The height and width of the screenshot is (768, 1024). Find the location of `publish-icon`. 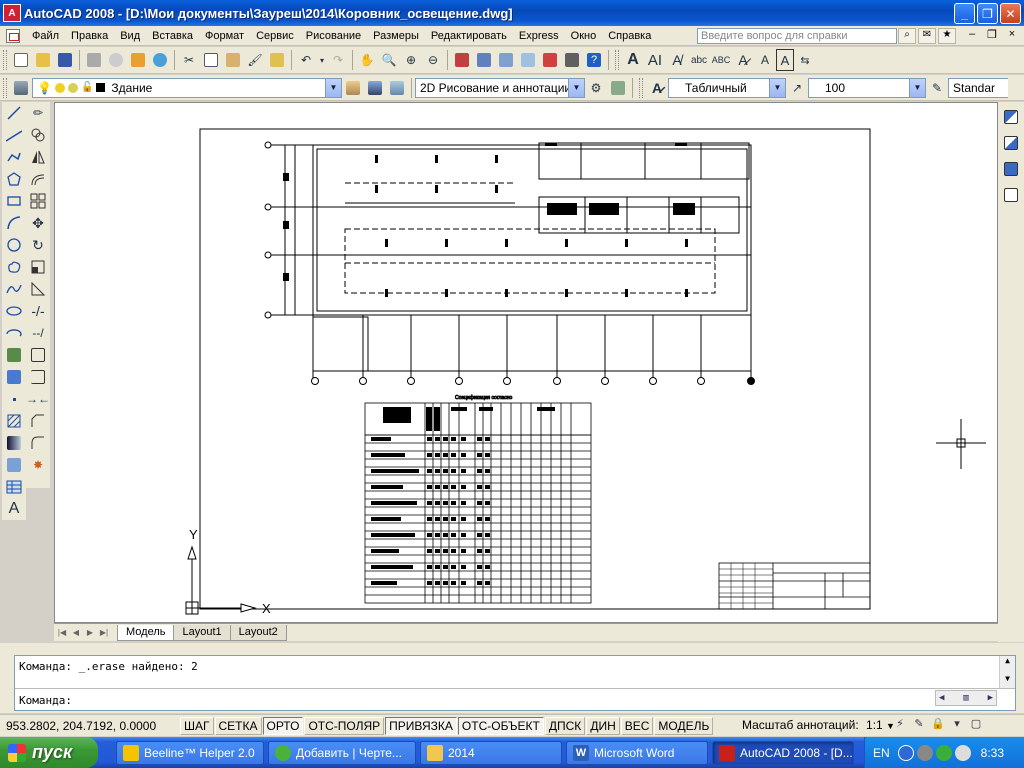

publish-icon is located at coordinates (138, 60).